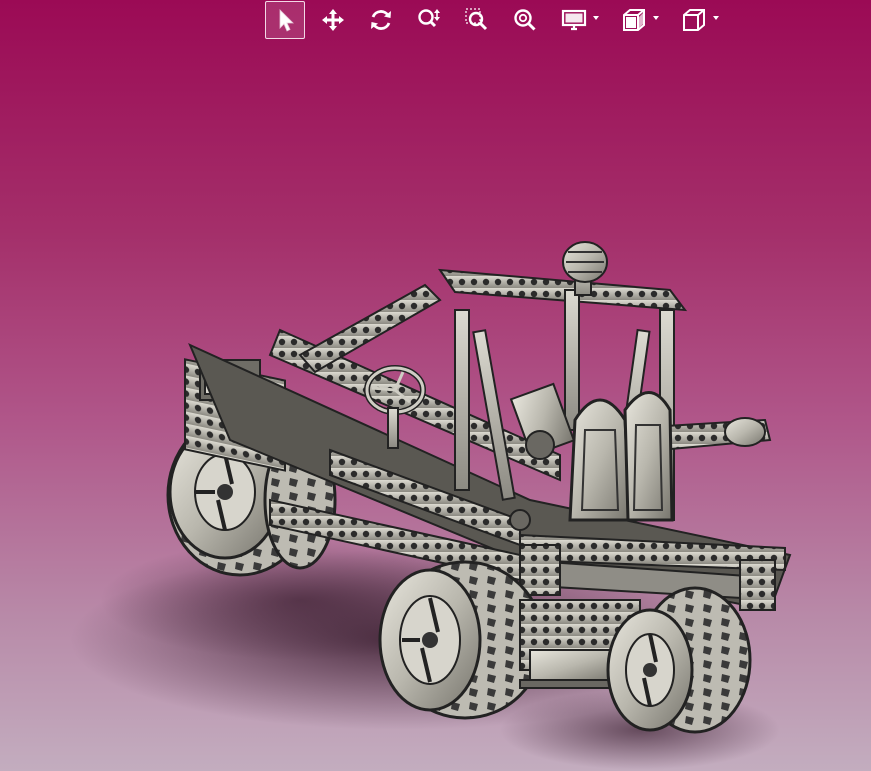 The height and width of the screenshot is (771, 871). I want to click on display-style-button, so click(579, 20).